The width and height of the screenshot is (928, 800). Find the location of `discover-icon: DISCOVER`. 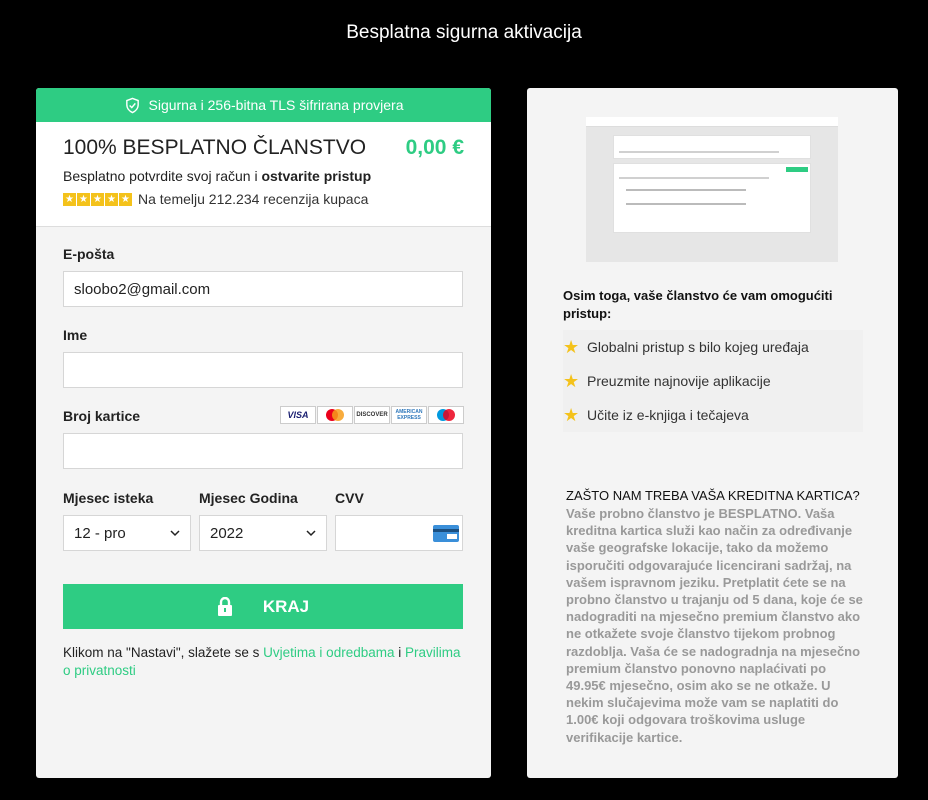

discover-icon: DISCOVER is located at coordinates (372, 415).